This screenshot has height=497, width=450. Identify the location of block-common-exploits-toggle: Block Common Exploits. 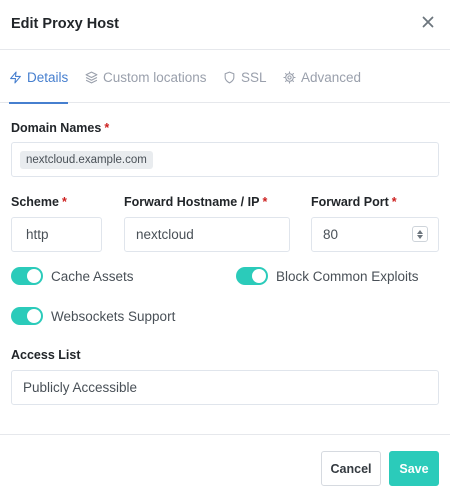
(327, 276).